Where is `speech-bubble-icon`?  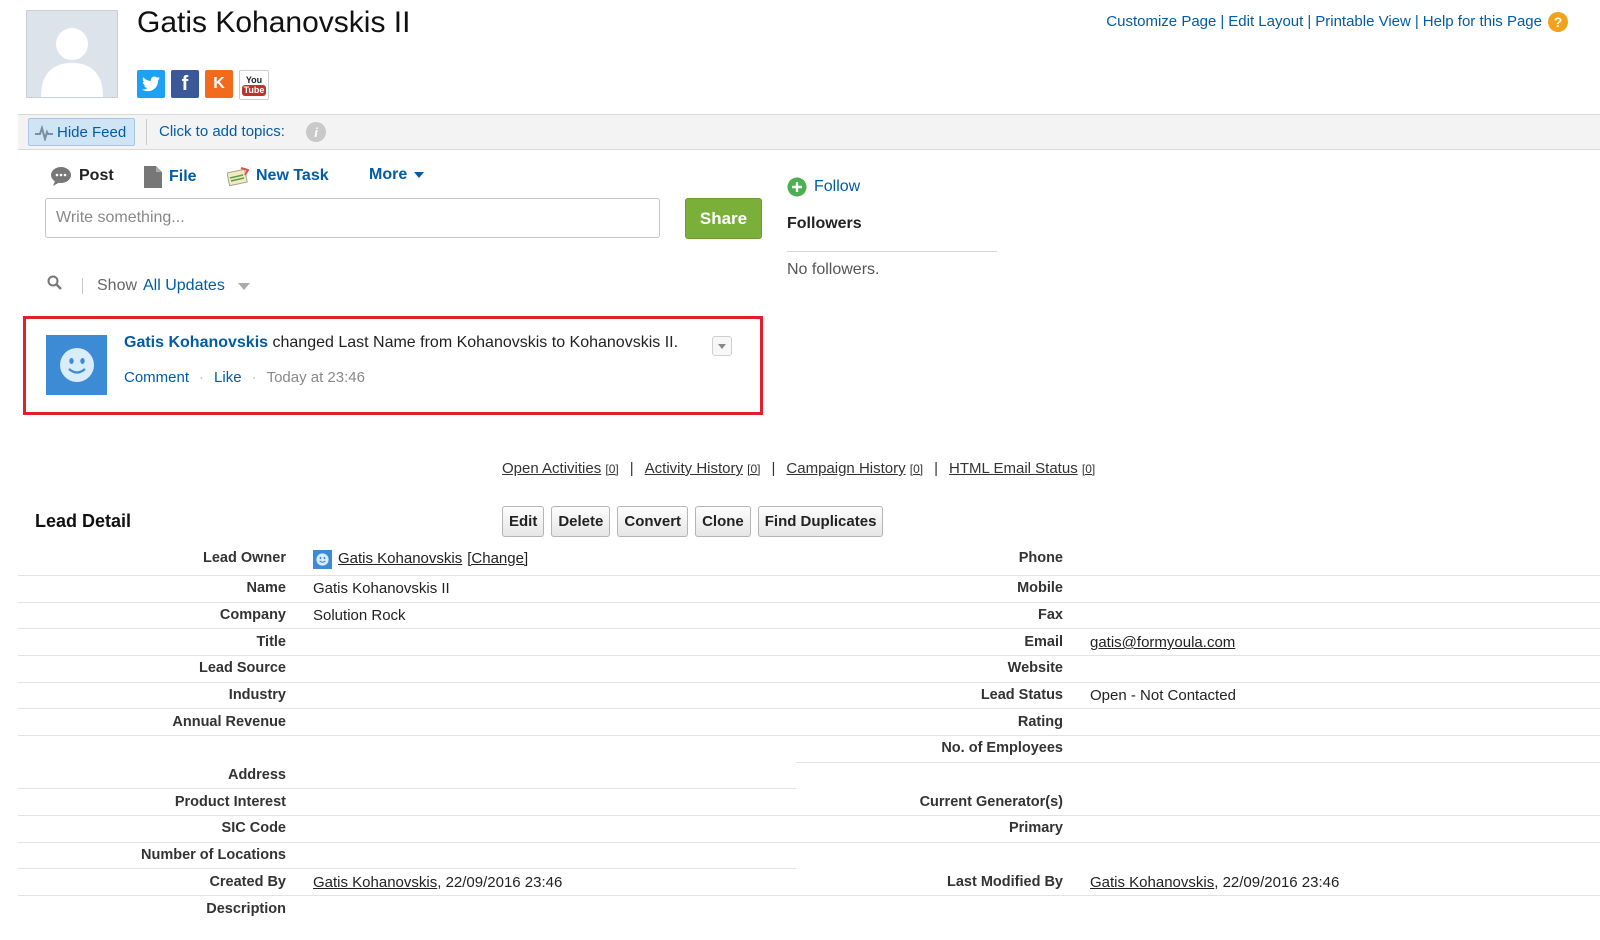
speech-bubble-icon is located at coordinates (61, 176).